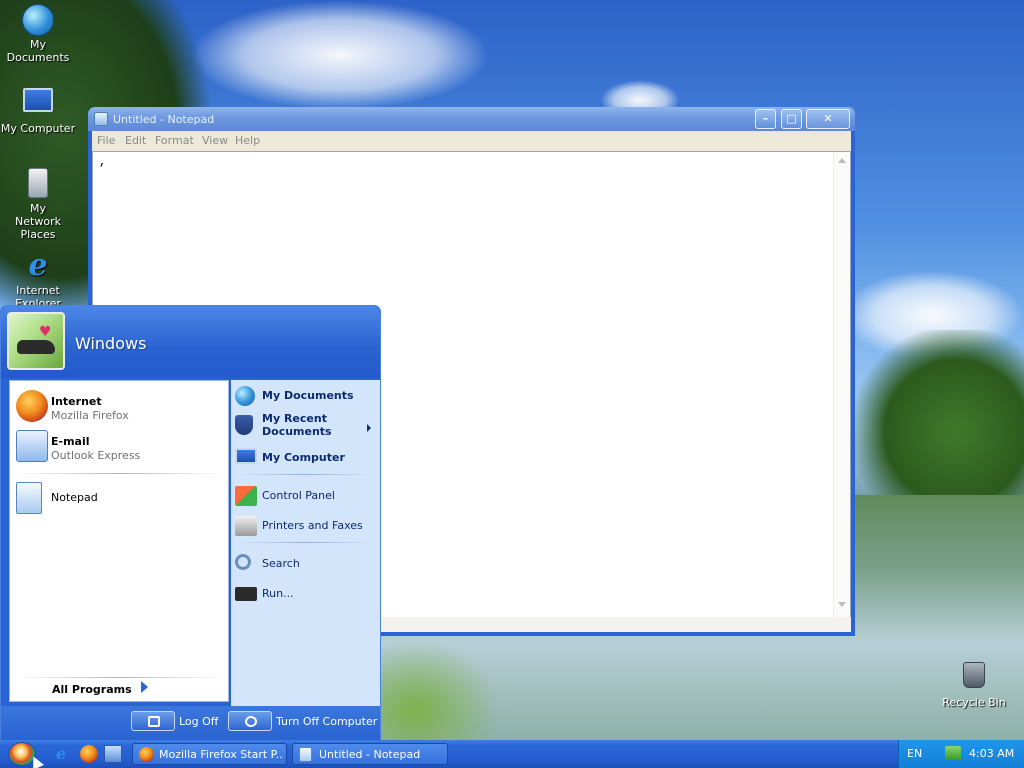 The height and width of the screenshot is (768, 1024). Describe the element at coordinates (144, 687) in the screenshot. I see `arrow-right-icon` at that location.